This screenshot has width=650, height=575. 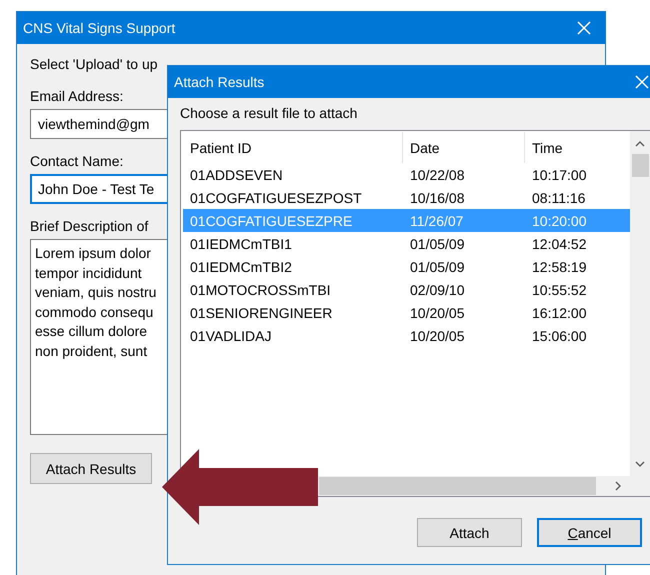 I want to click on column-header: Time, so click(x=576, y=147).